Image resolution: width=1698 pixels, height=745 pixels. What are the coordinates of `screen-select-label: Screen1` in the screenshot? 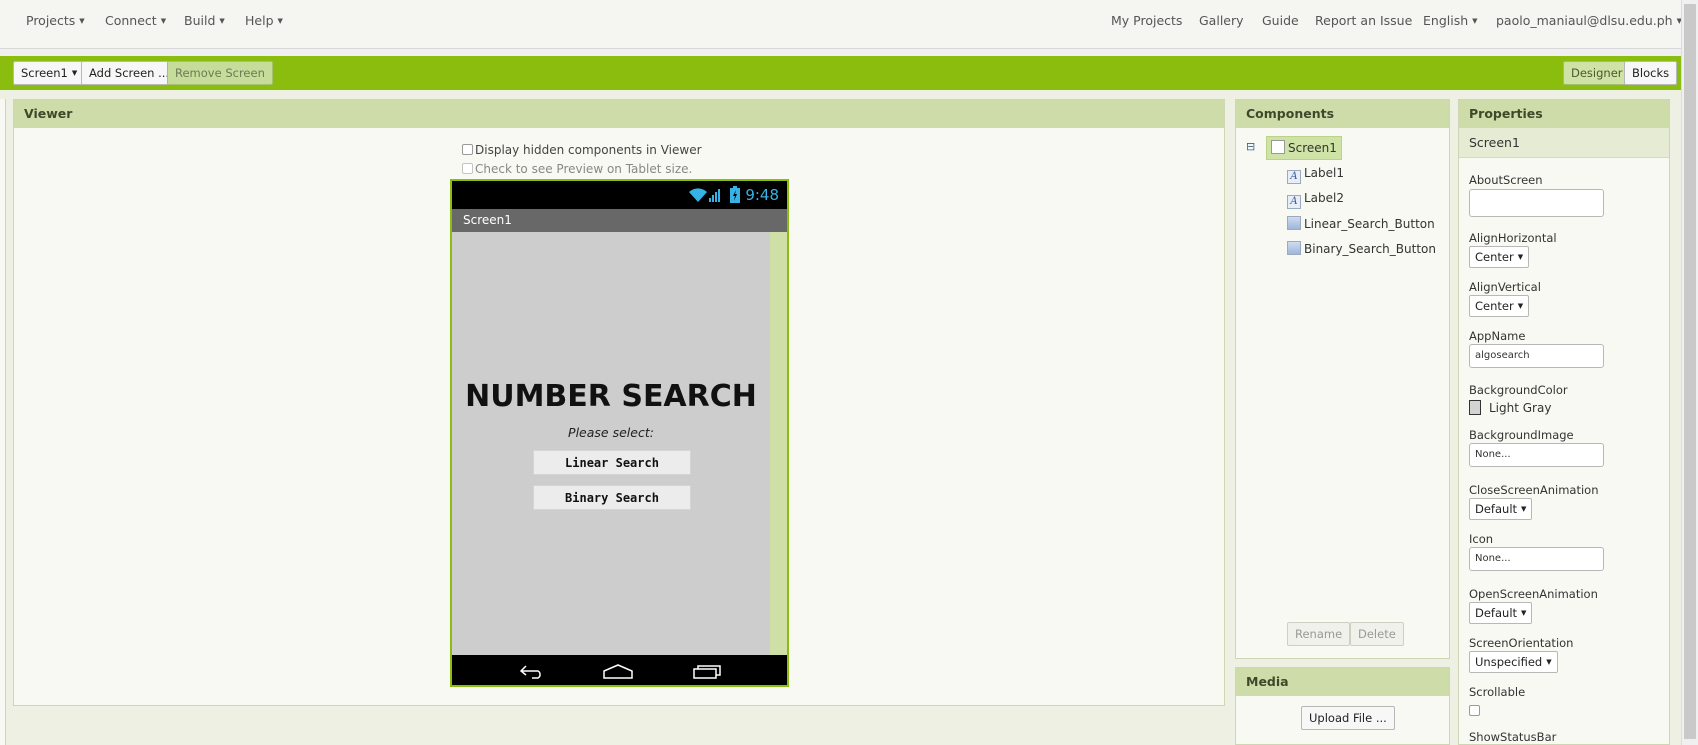 It's located at (44, 73).